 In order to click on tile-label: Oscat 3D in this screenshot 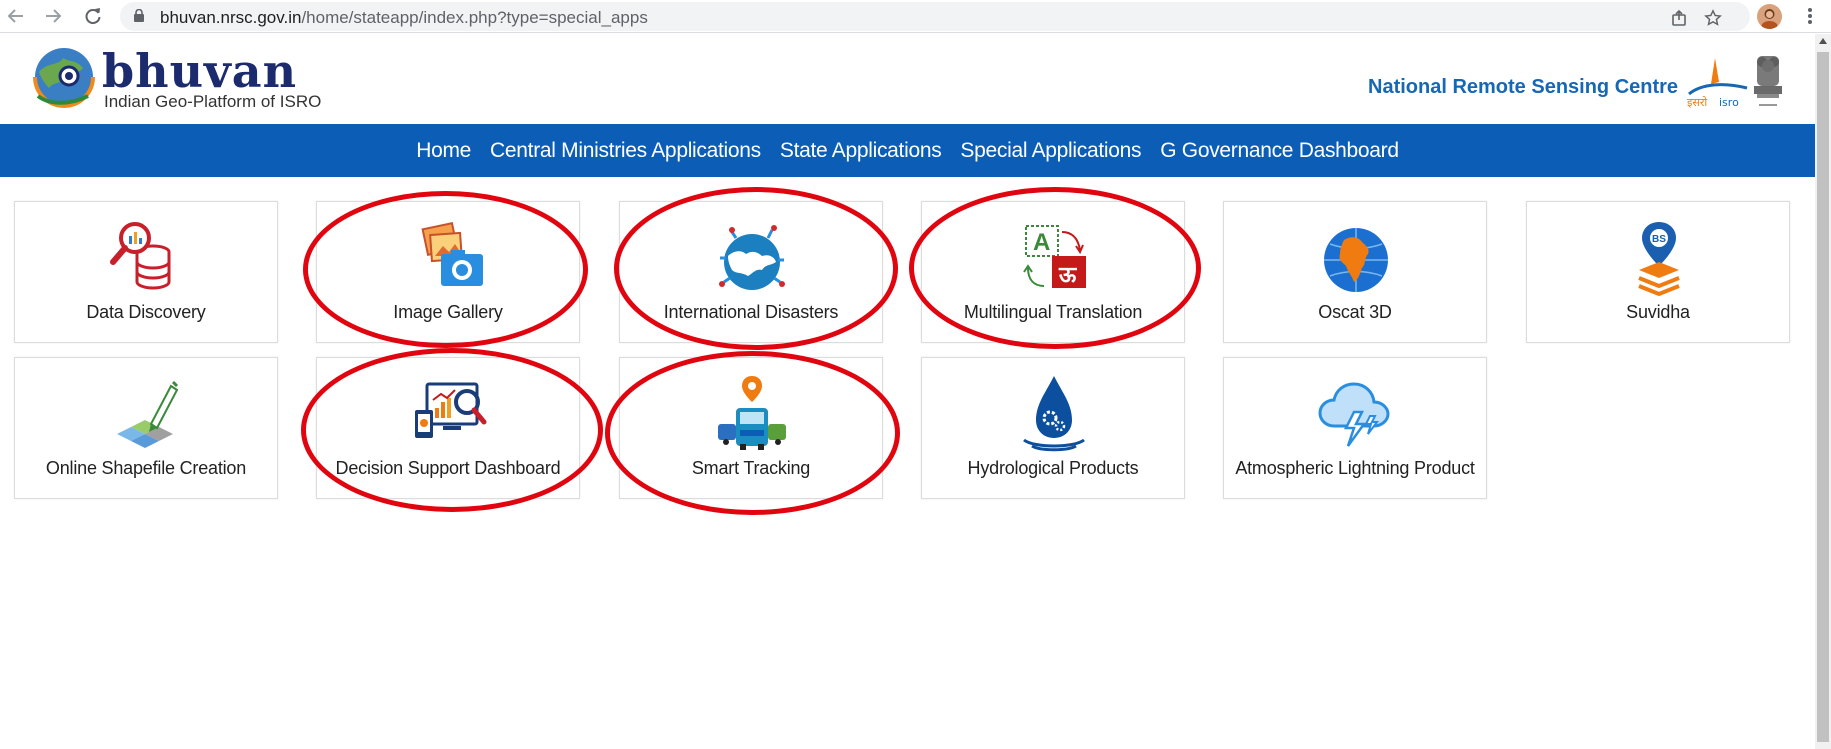, I will do `click(1355, 312)`.